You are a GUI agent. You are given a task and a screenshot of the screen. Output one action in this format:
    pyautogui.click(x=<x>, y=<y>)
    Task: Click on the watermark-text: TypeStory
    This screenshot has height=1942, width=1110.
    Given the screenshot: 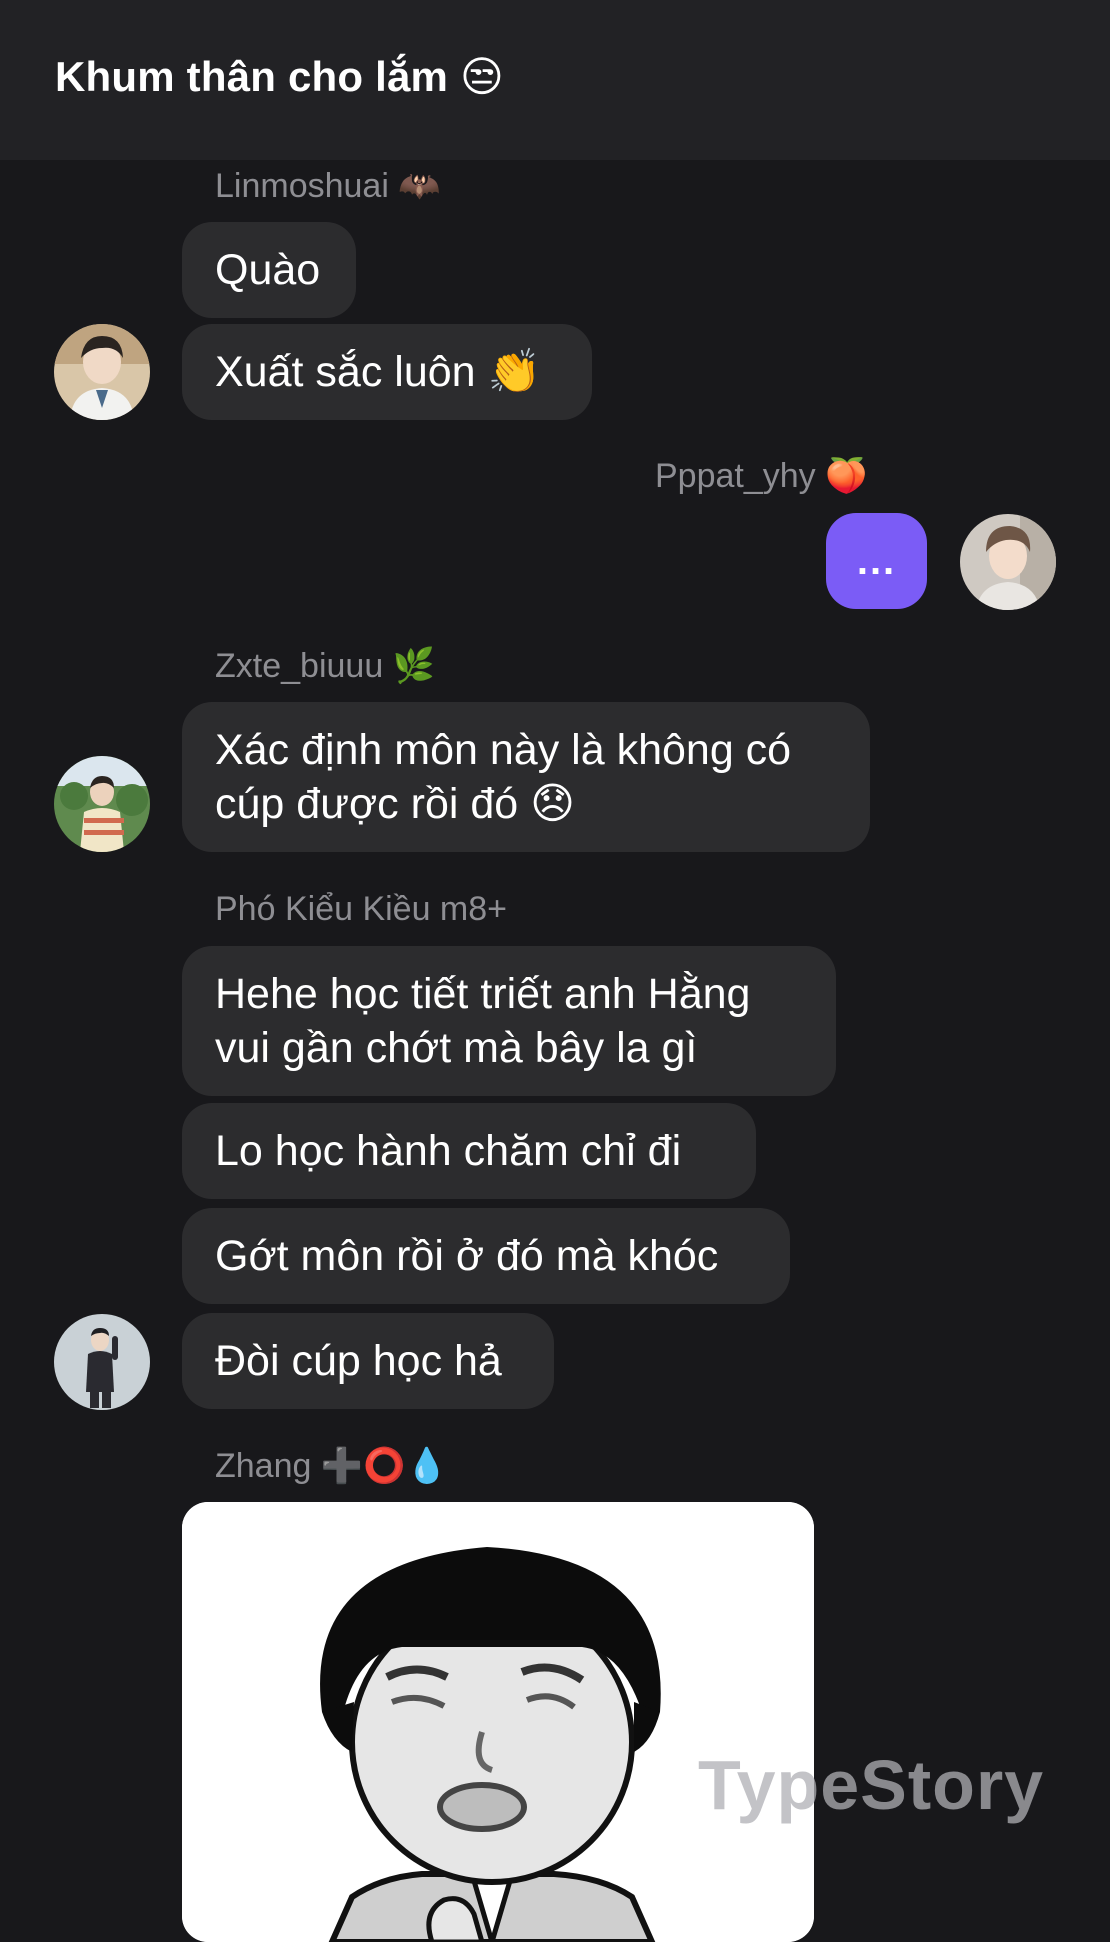 What is the action you would take?
    pyautogui.click(x=871, y=1785)
    